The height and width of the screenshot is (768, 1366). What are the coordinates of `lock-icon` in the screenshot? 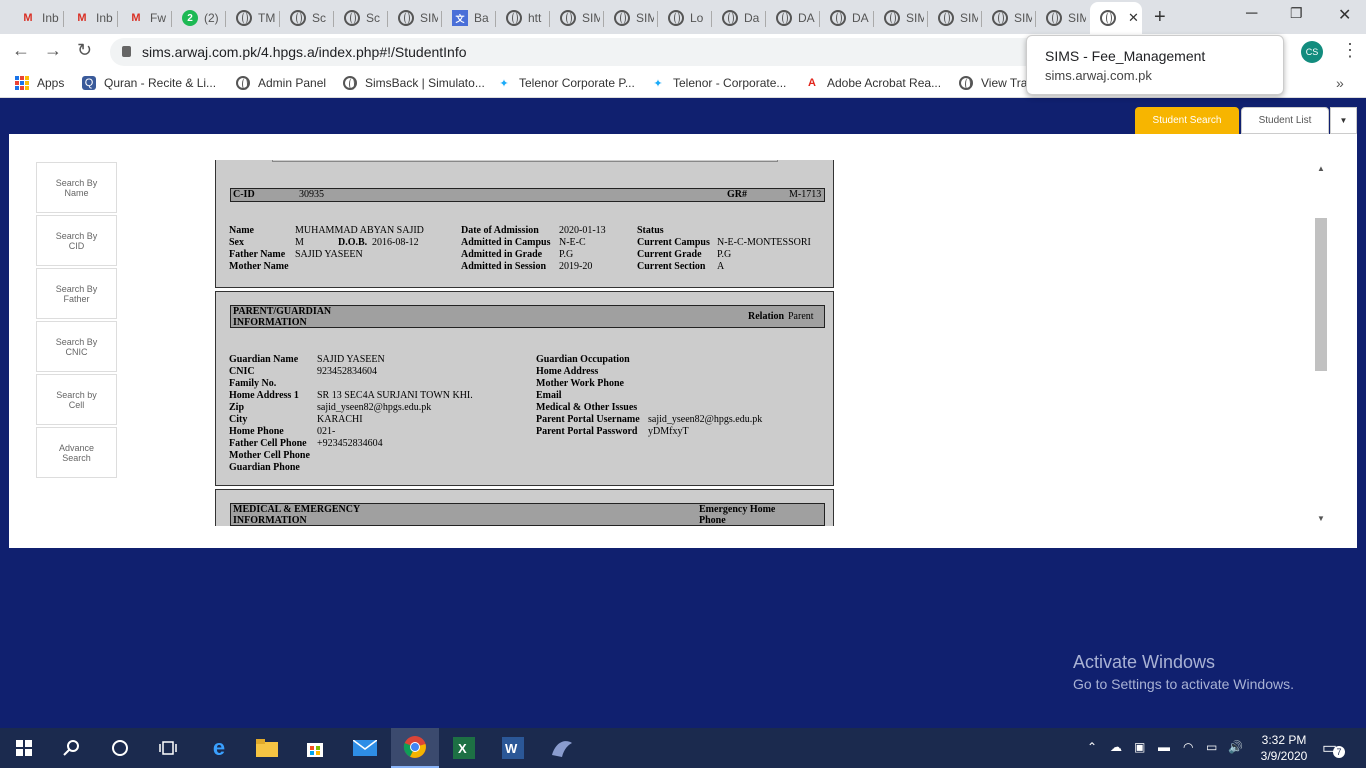 It's located at (126, 51).